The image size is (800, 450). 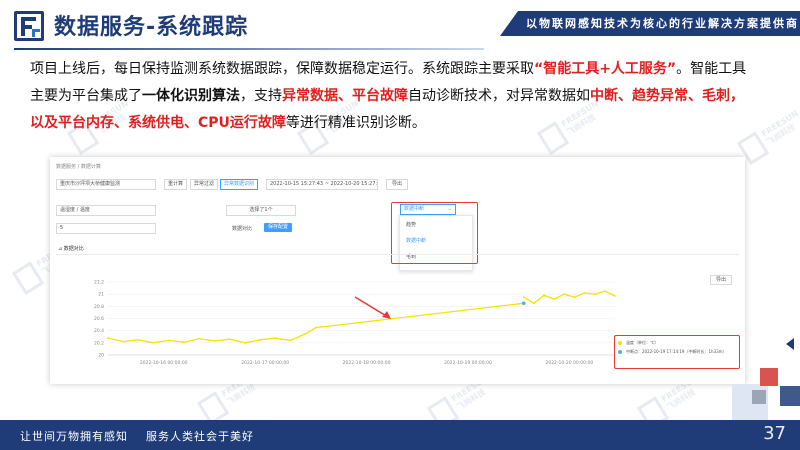 I want to click on header-slogan: 以物联网感知技术为核心的行业解决方案提供商, so click(x=650, y=23).